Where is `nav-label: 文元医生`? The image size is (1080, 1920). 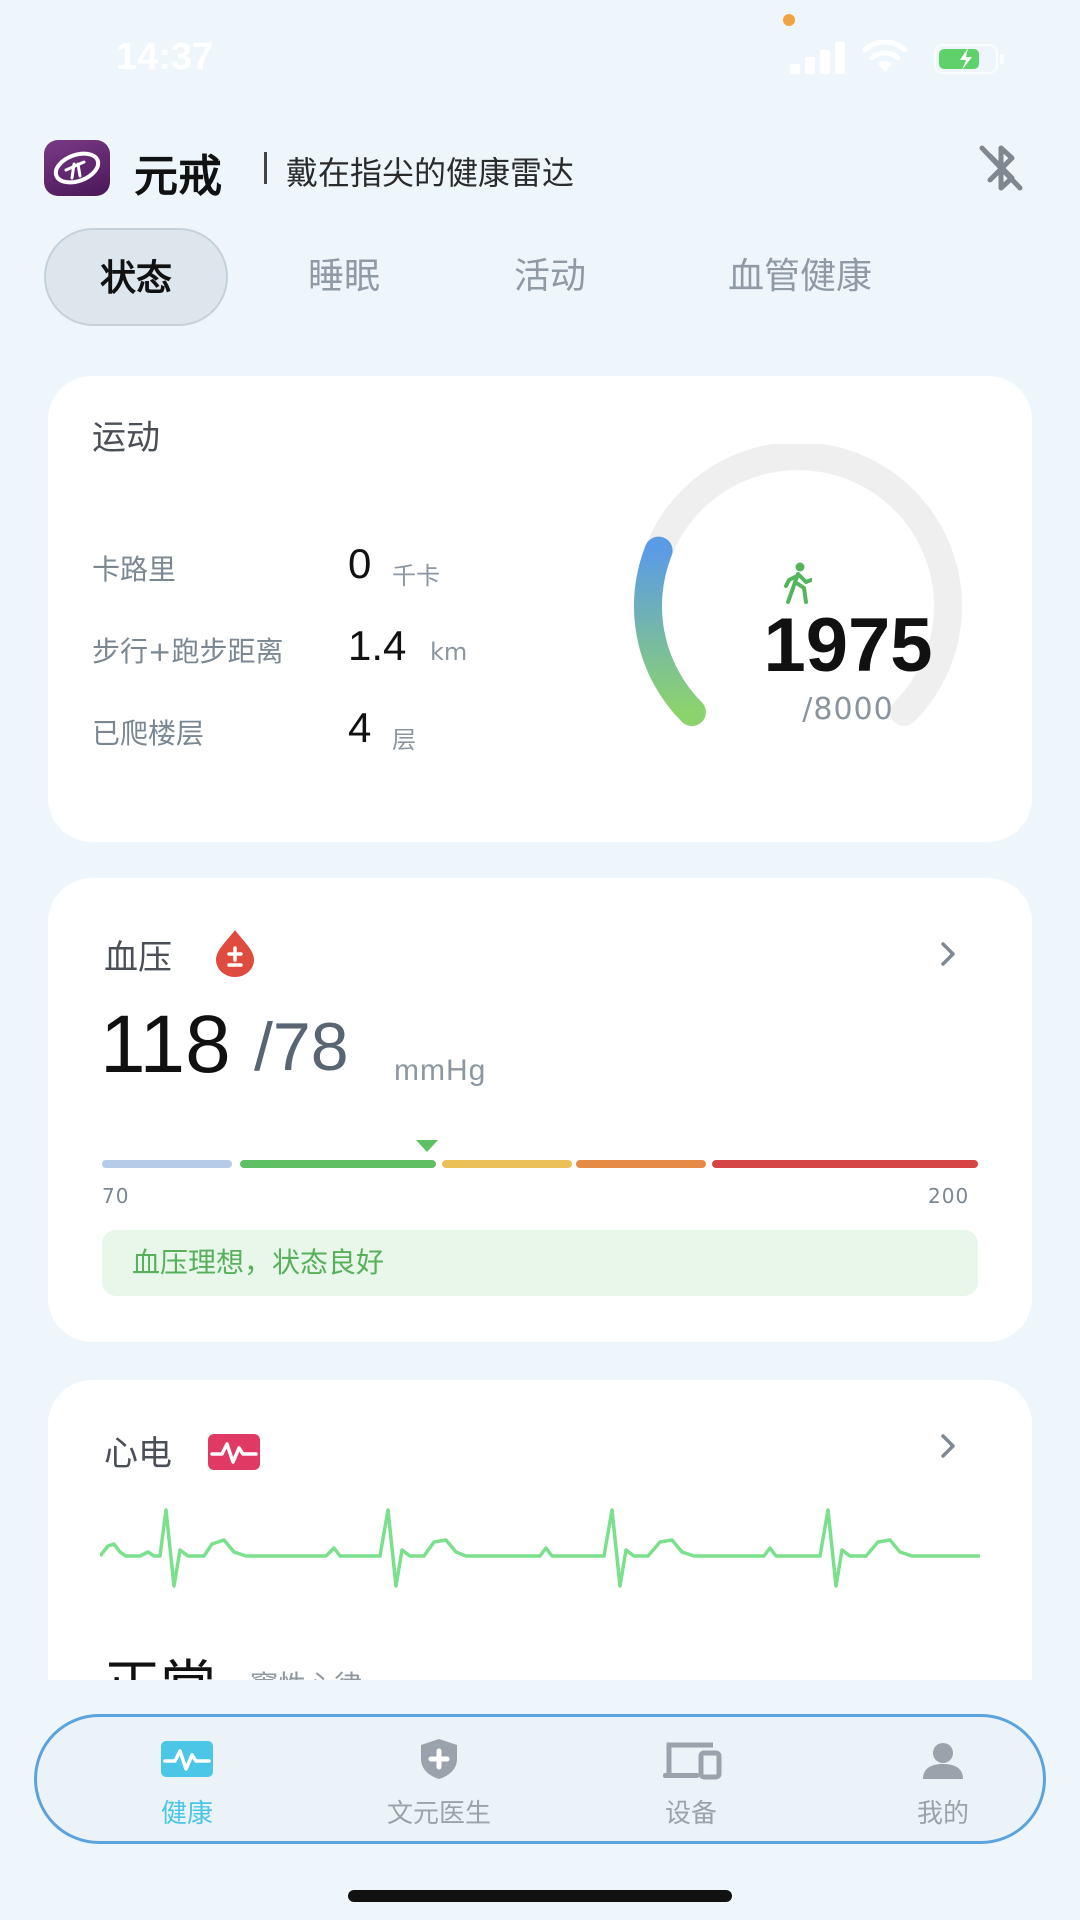
nav-label: 文元医生 is located at coordinates (438, 1814).